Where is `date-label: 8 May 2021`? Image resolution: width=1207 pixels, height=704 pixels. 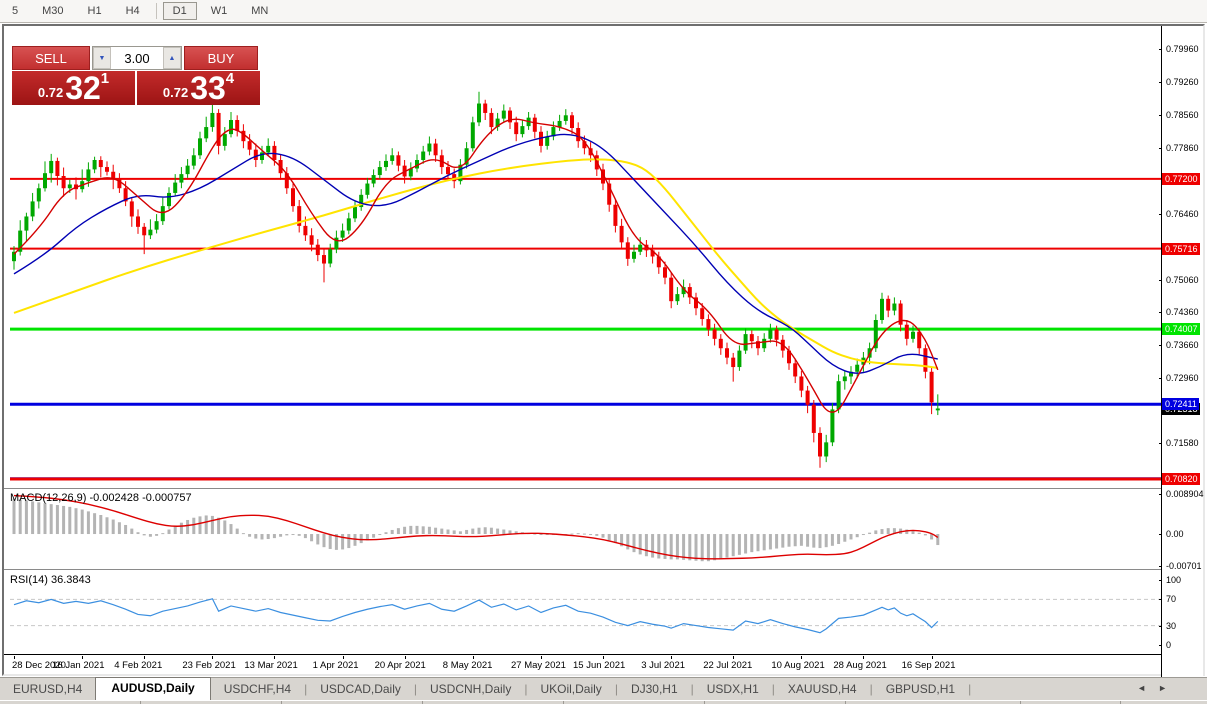
date-label: 8 May 2021 is located at coordinates (467, 665).